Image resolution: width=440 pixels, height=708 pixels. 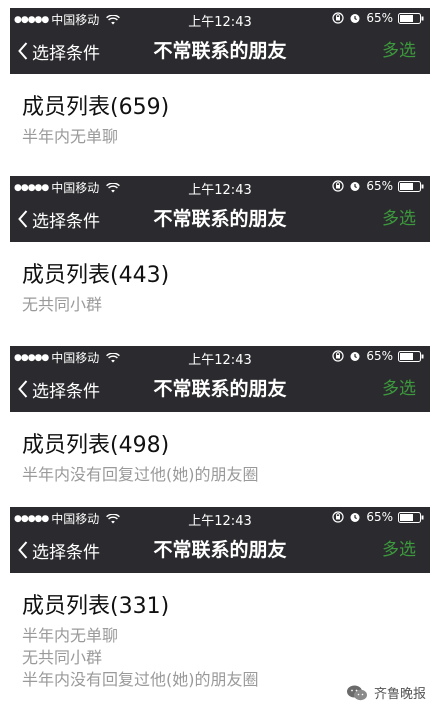 I want to click on member-list-title: 成员列表(659), so click(x=226, y=108).